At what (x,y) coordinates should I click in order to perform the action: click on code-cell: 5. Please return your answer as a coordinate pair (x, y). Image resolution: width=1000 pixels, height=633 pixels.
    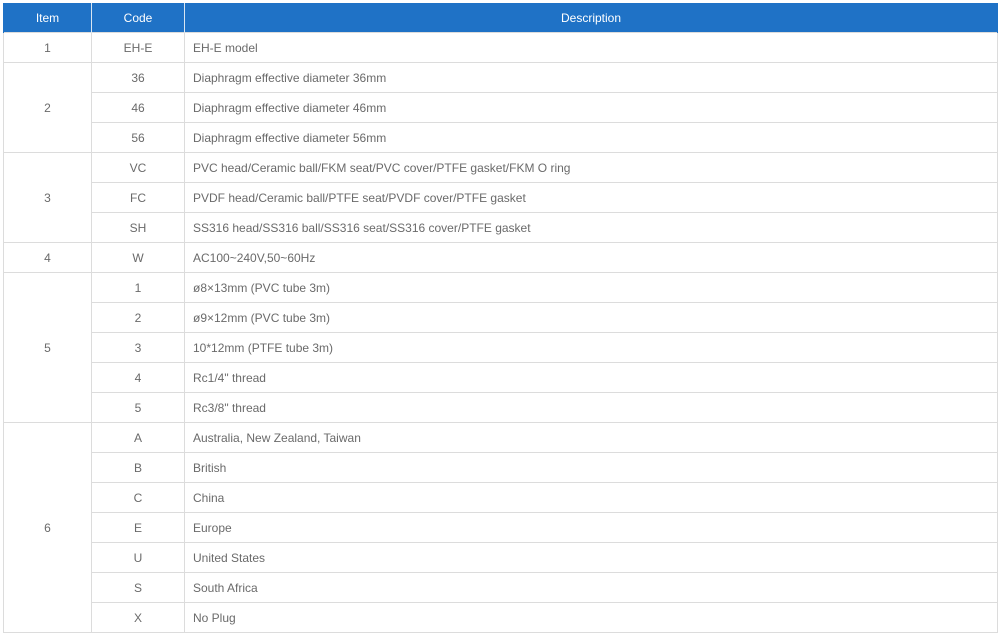
    Looking at the image, I should click on (138, 407).